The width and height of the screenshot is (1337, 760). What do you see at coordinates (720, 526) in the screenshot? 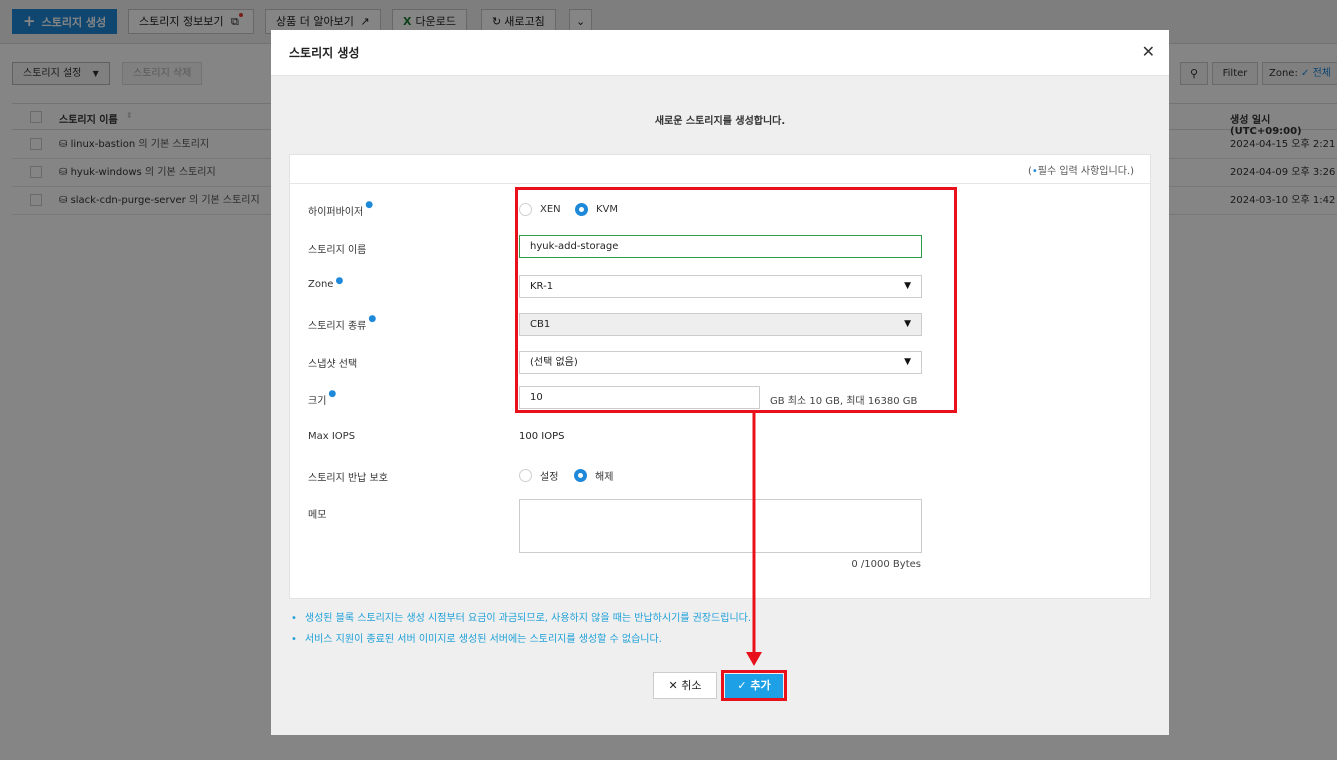
I see `memo-textarea` at bounding box center [720, 526].